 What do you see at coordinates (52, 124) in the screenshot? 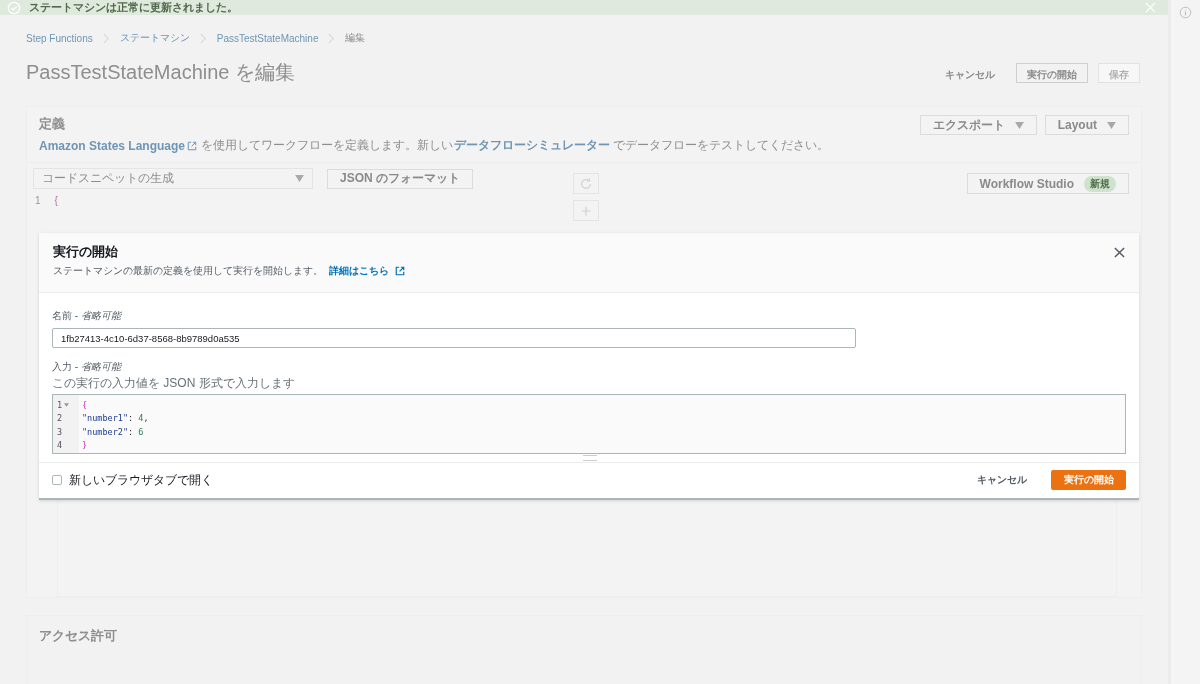
I see `section-title: 定義` at bounding box center [52, 124].